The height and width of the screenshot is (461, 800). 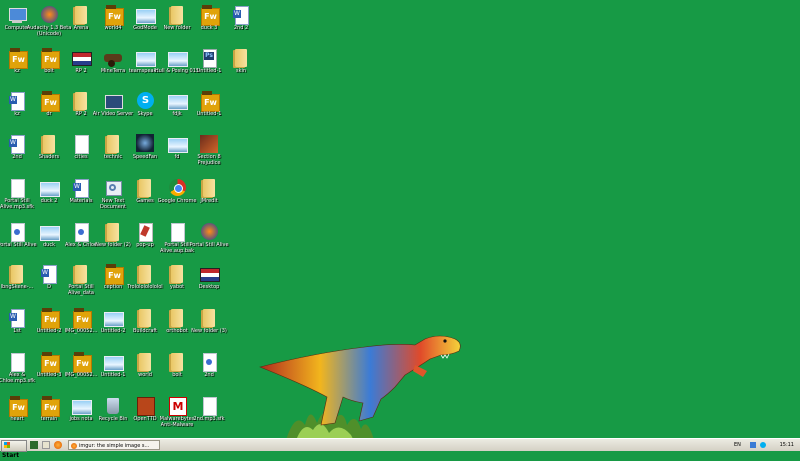 What do you see at coordinates (145, 241) in the screenshot?
I see `desktop-icon: pop-up` at bounding box center [145, 241].